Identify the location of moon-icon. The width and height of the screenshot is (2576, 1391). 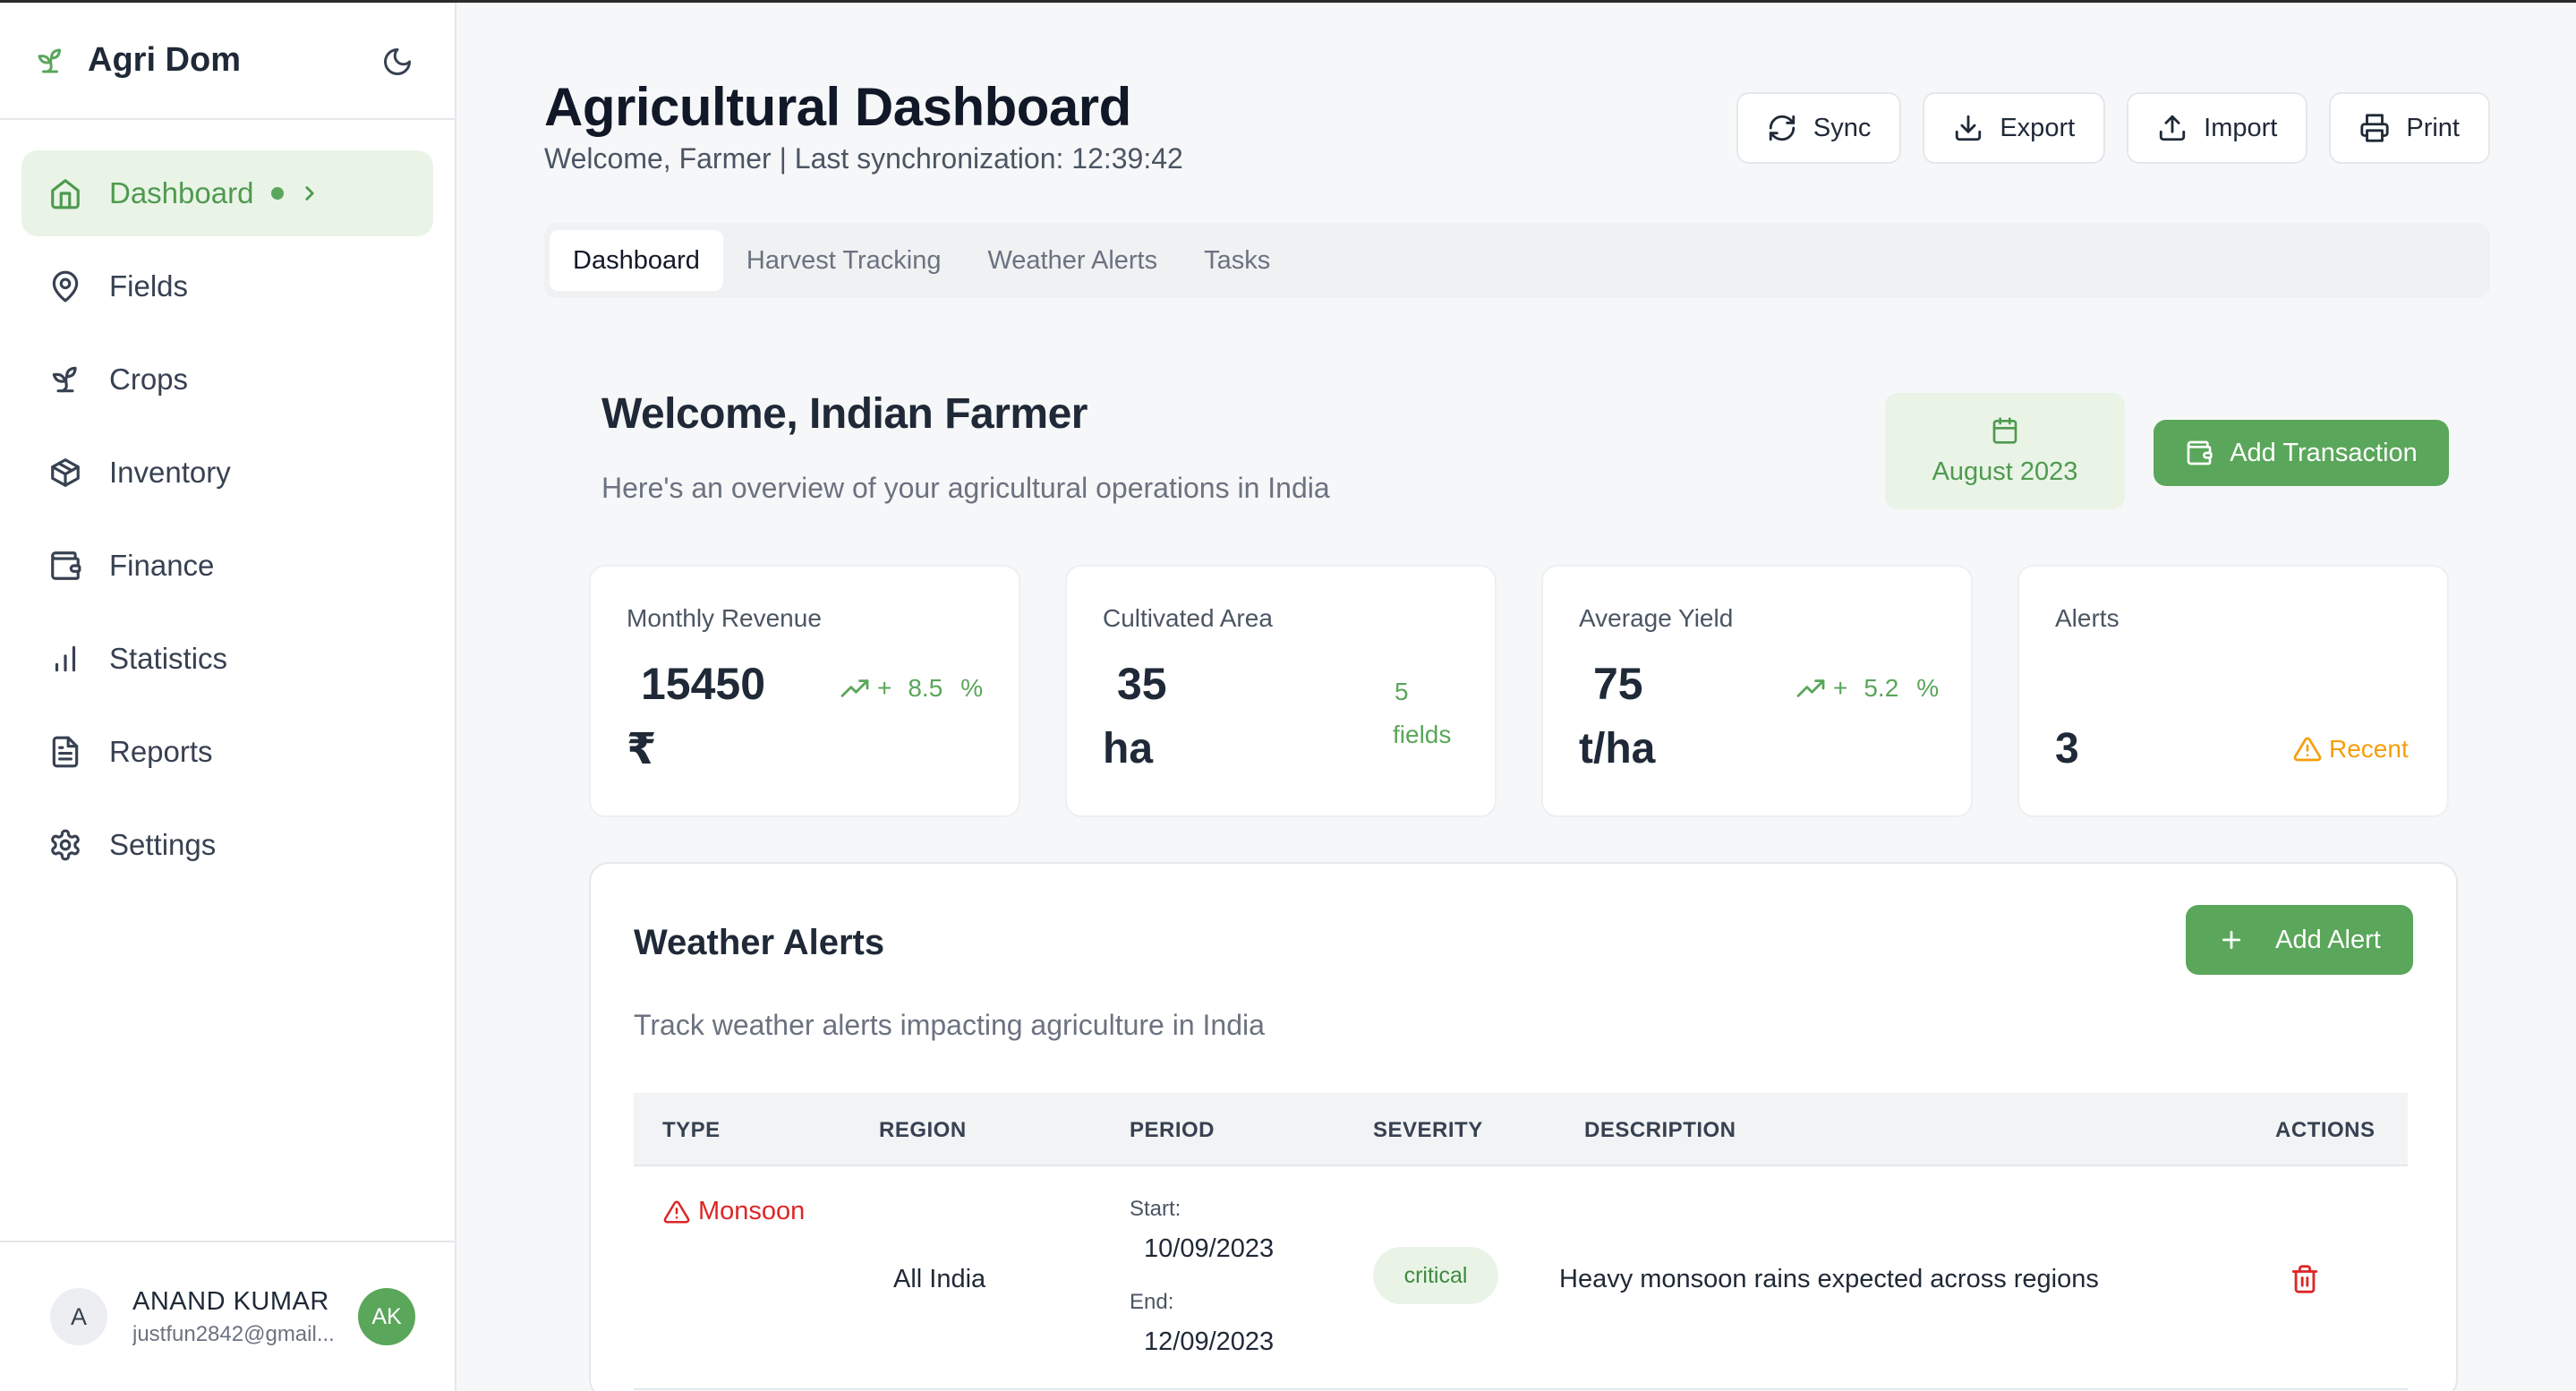
(397, 62).